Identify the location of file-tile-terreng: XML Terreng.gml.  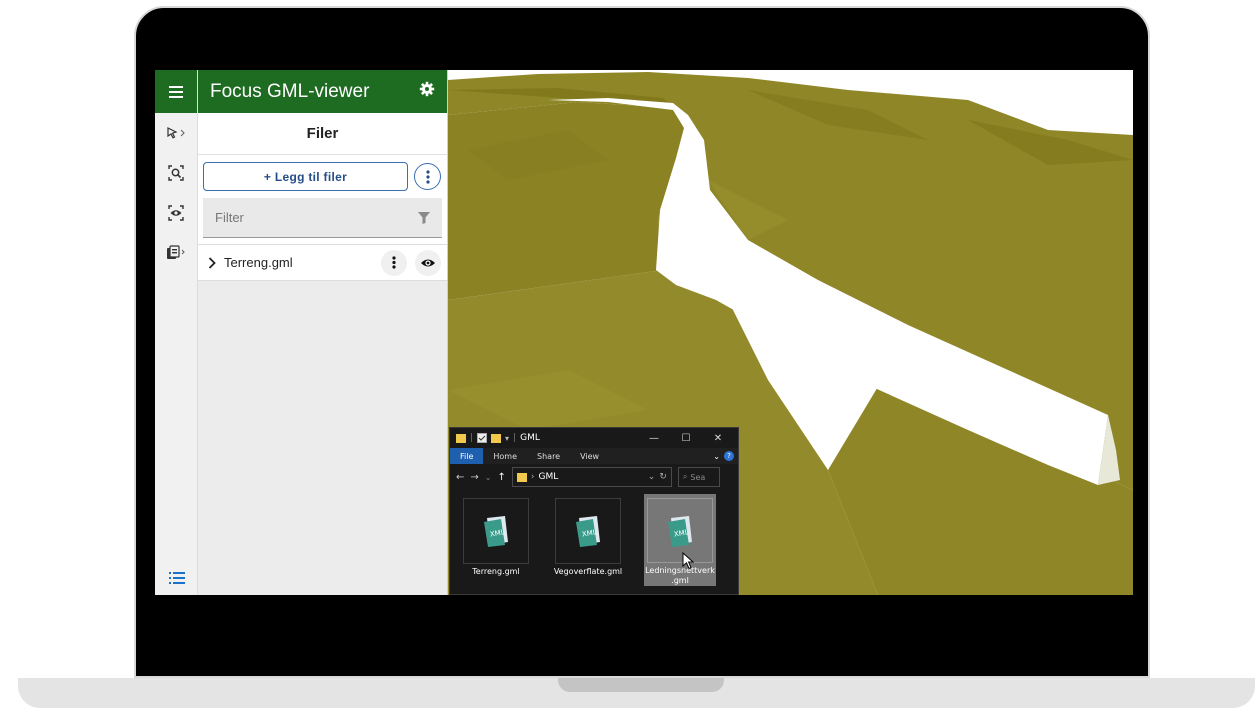
(496, 537).